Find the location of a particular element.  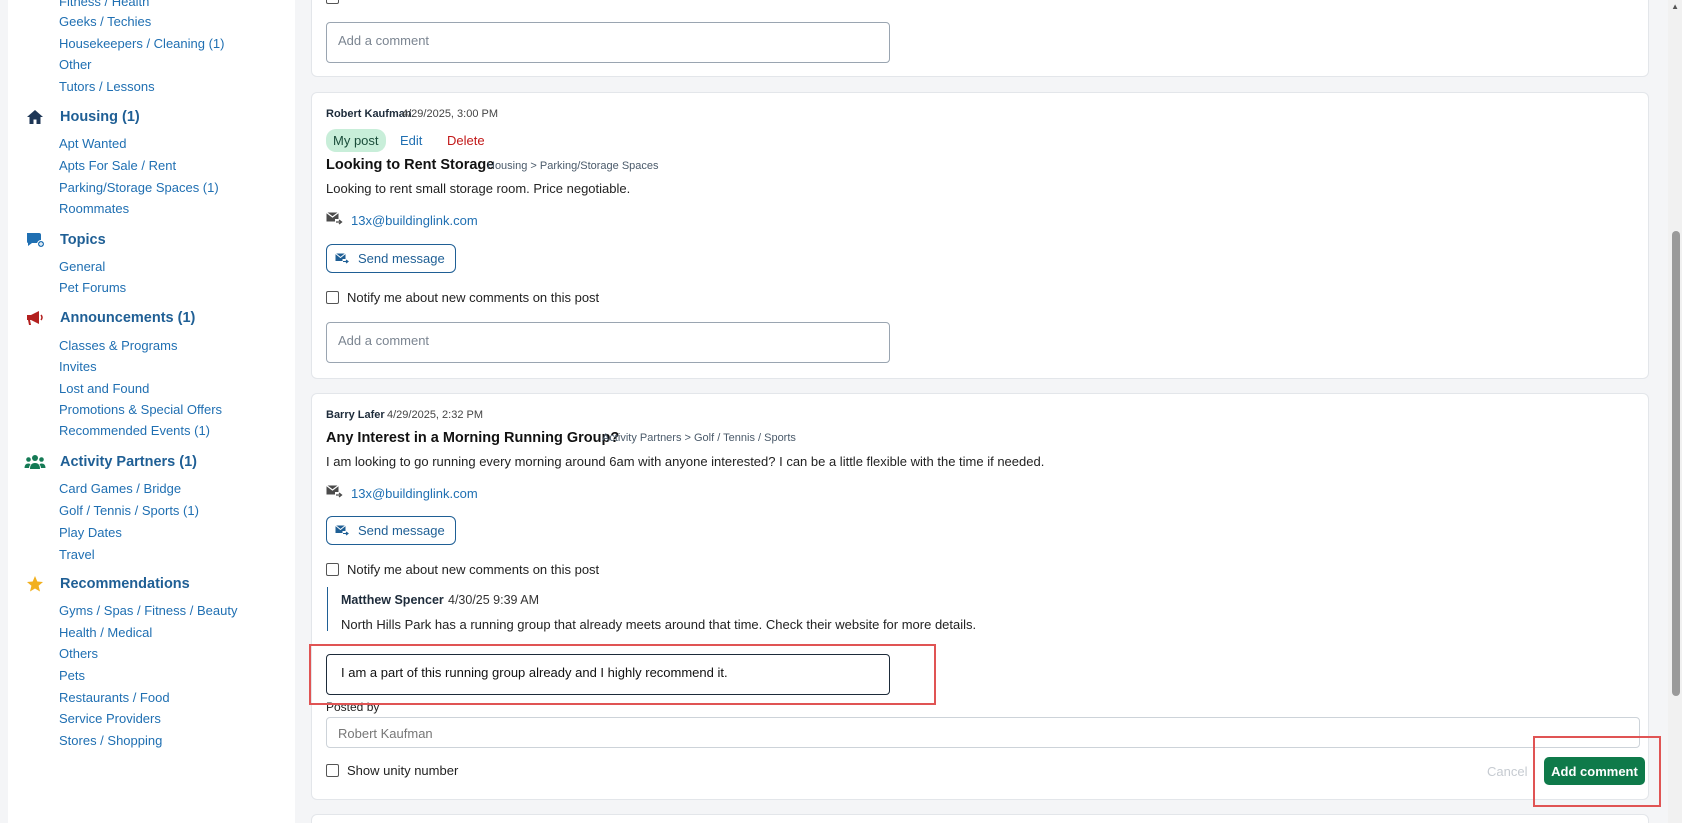

sidebar-item-other: Other is located at coordinates (75, 64).